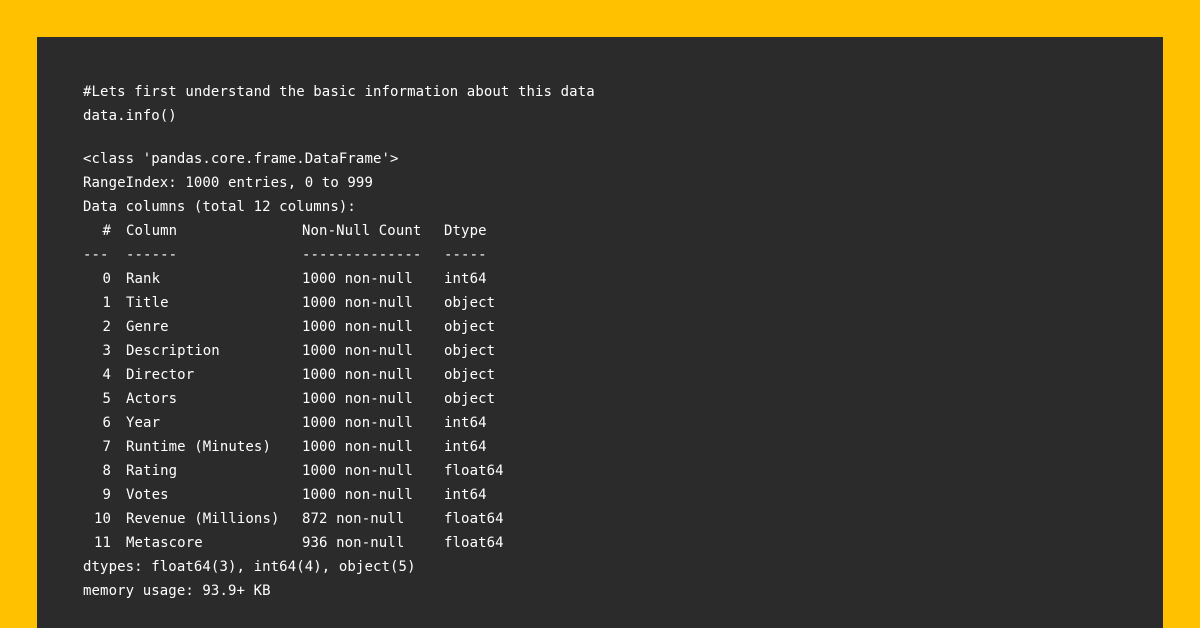 This screenshot has width=1200, height=628. What do you see at coordinates (152, 471) in the screenshot?
I see `row-column: Rating` at bounding box center [152, 471].